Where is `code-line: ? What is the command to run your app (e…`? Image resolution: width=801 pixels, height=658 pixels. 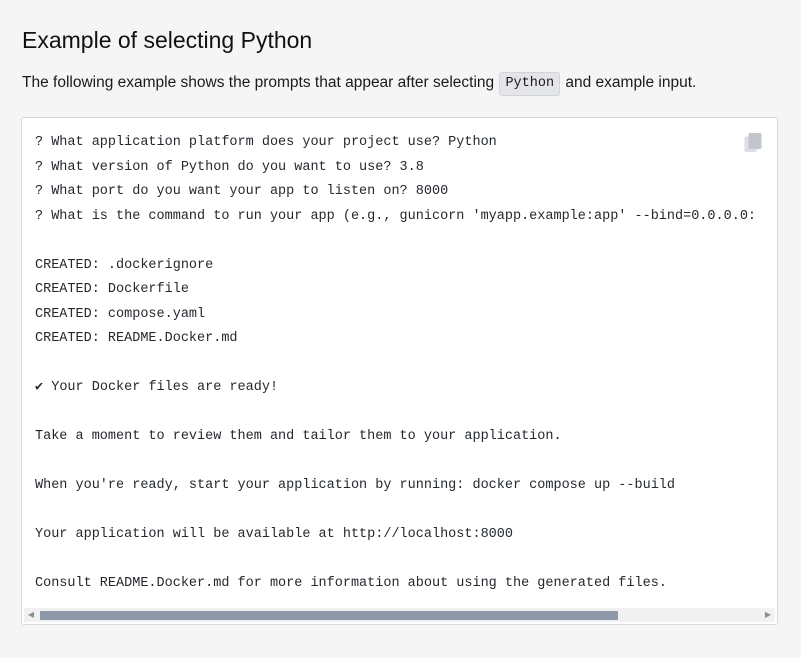 code-line: ? What is the command to run your app (e… is located at coordinates (396, 216).